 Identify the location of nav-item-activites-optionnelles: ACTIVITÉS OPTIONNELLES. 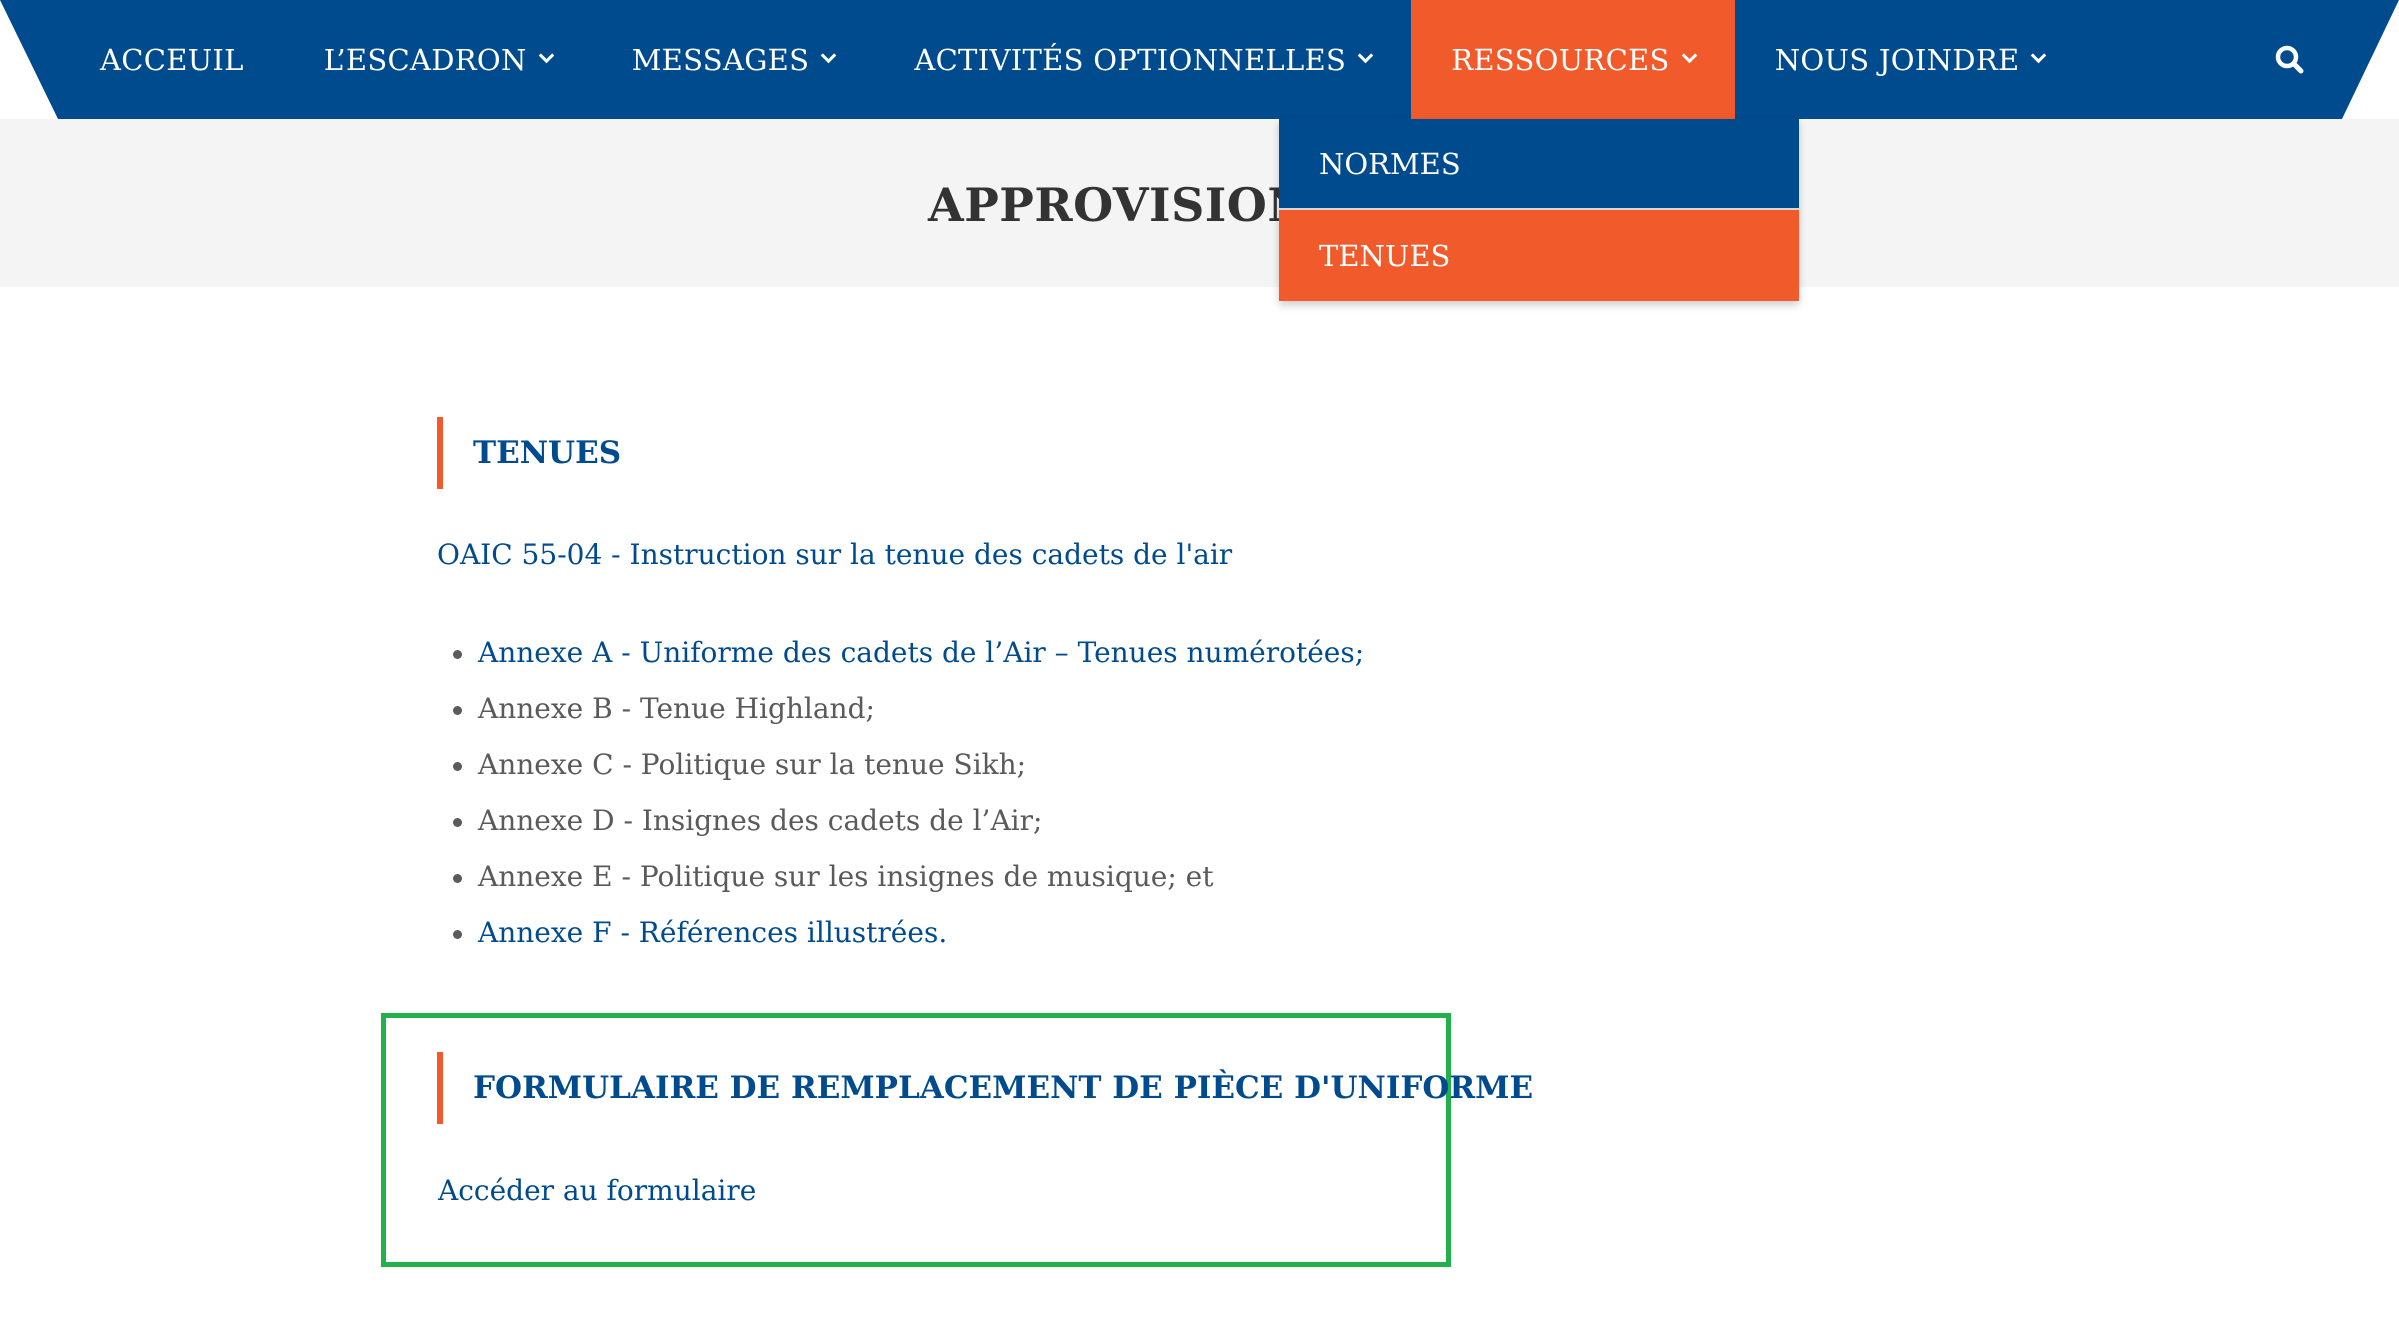
(1142, 59).